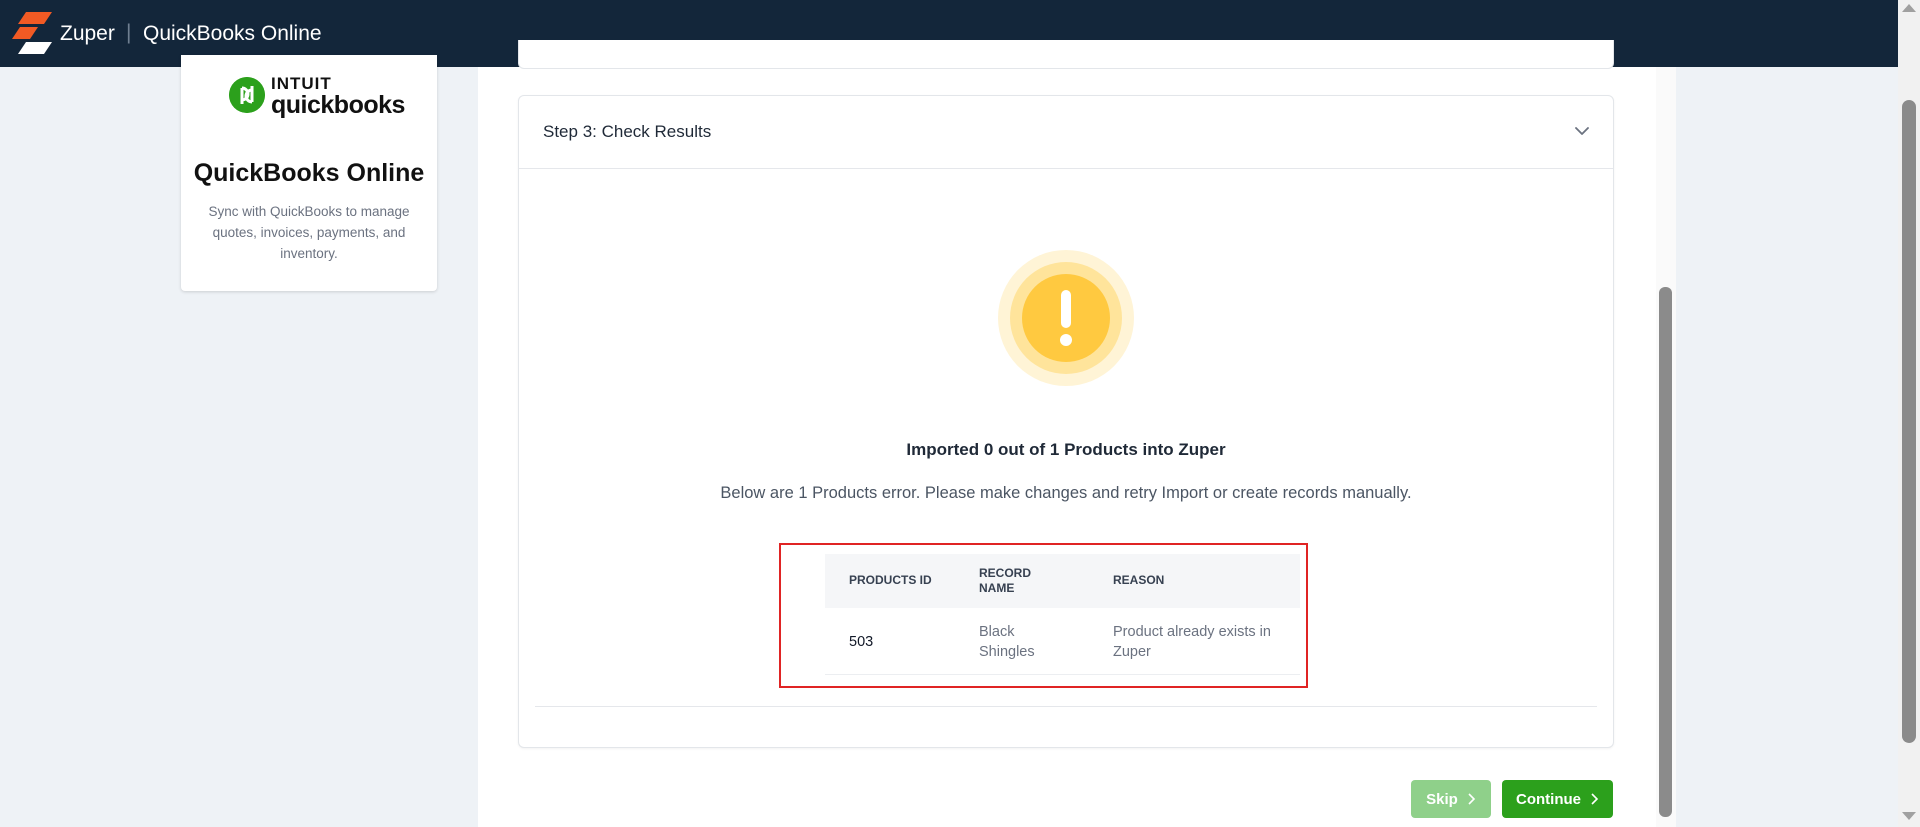 The height and width of the screenshot is (827, 1920). What do you see at coordinates (1062, 581) in the screenshot?
I see `table-header: PRODUCTS ID RECORD NAME REASON` at bounding box center [1062, 581].